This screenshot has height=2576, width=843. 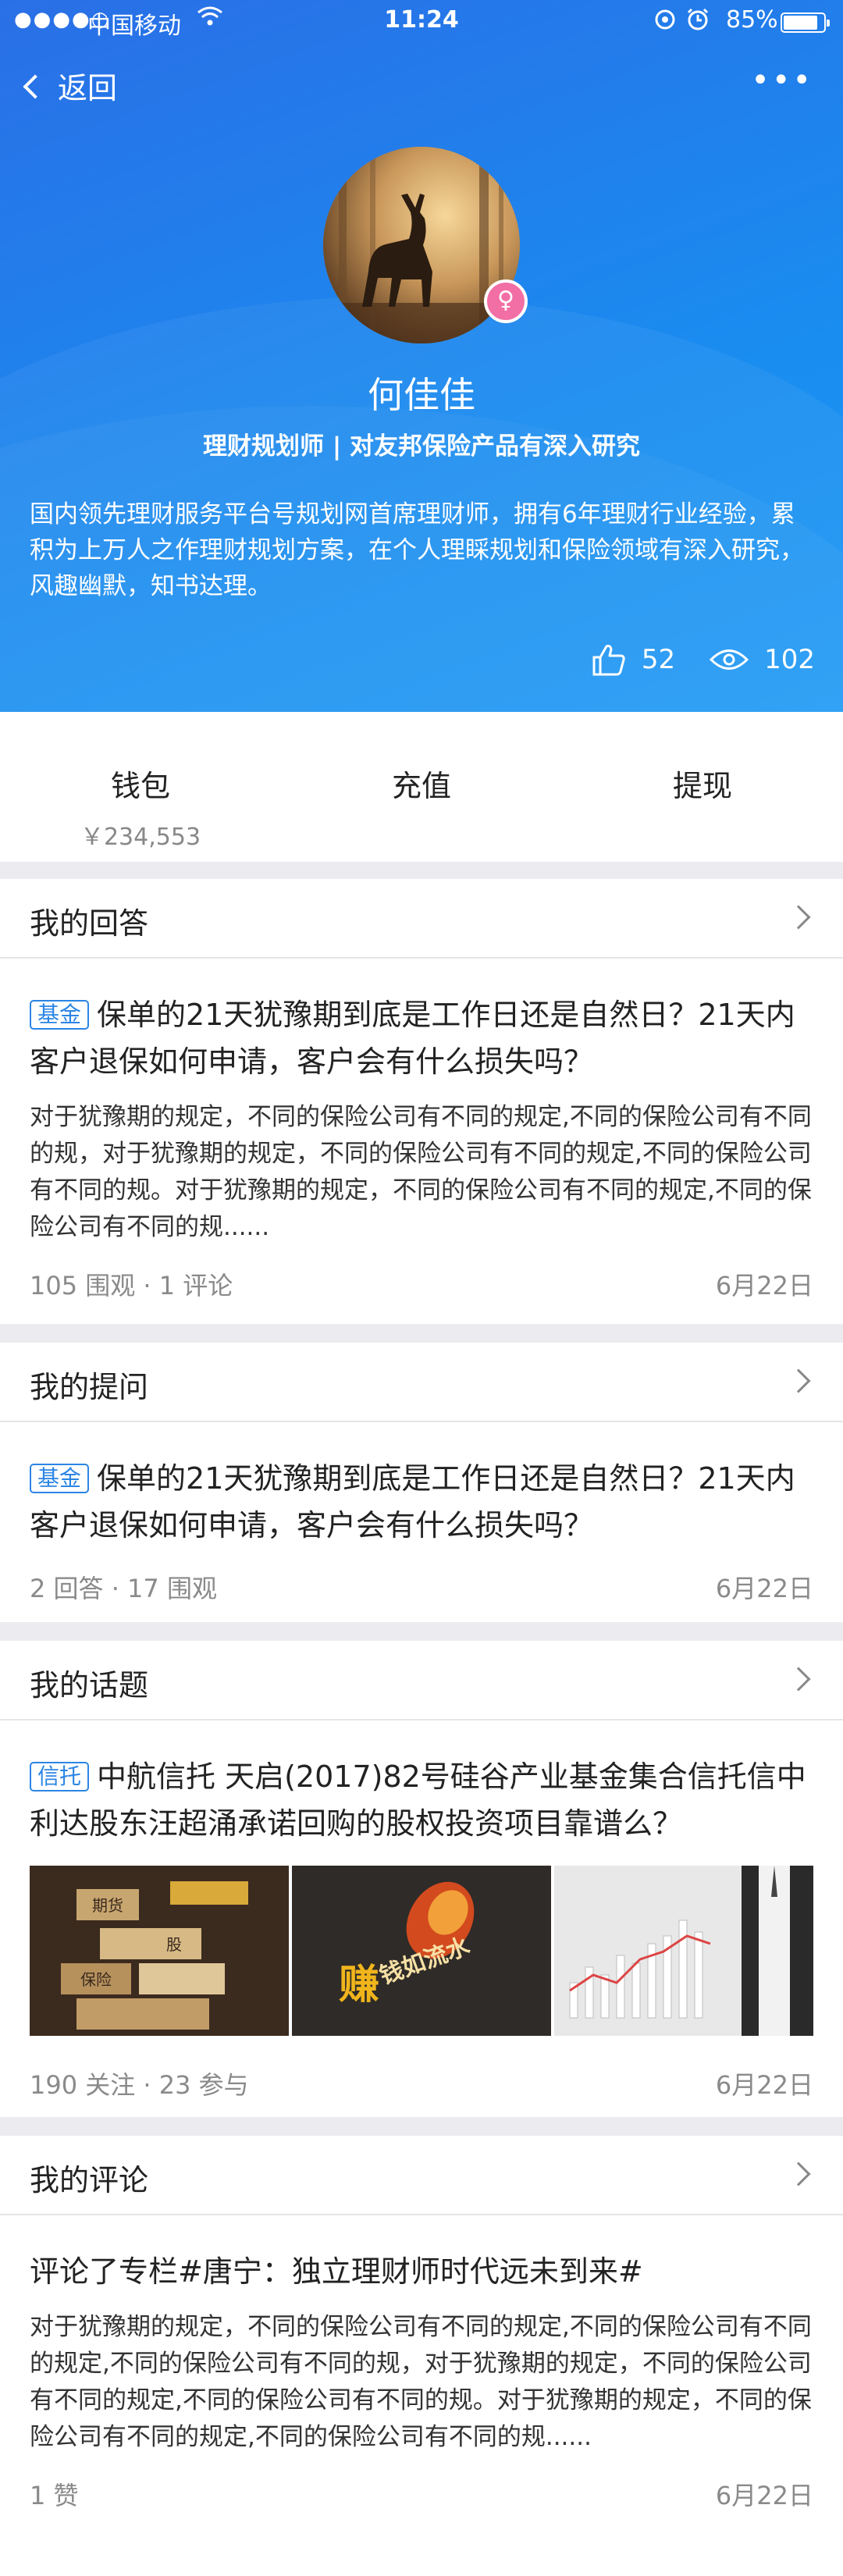 What do you see at coordinates (762, 659) in the screenshot?
I see `view-stat: 102` at bounding box center [762, 659].